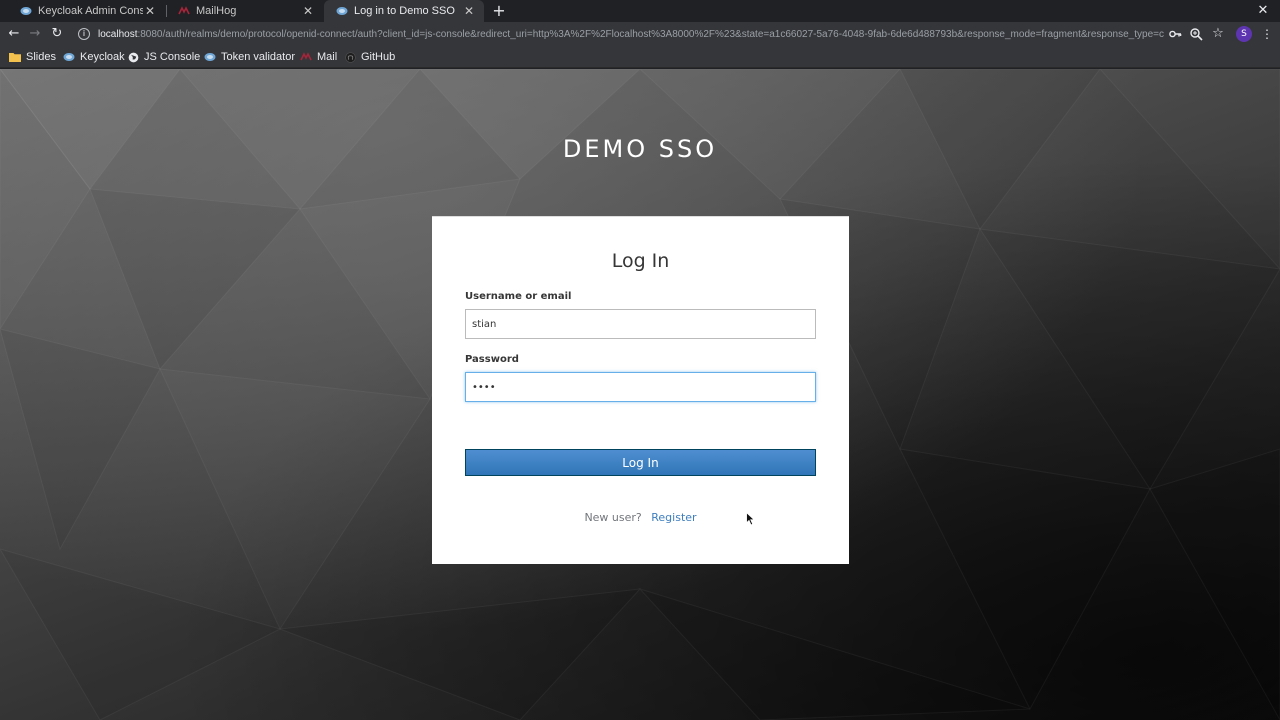  Describe the element at coordinates (327, 57) in the screenshot. I see `bookmark-label: Mail` at that location.